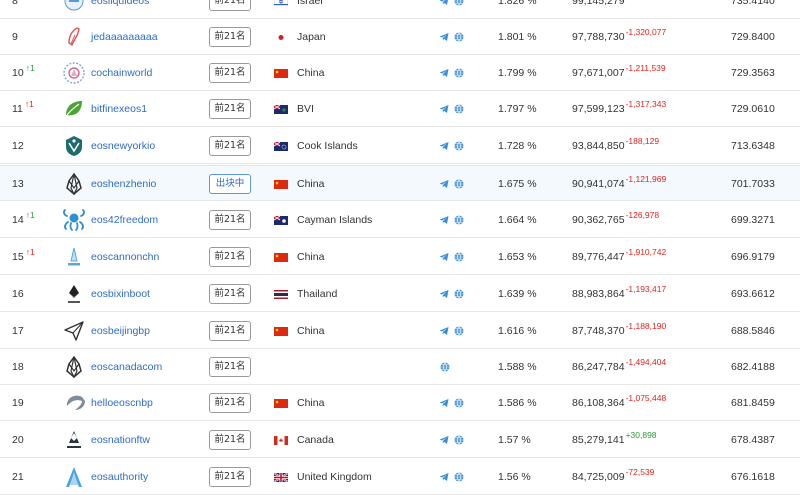 This screenshot has width=800, height=495. Describe the element at coordinates (120, 9) in the screenshot. I see `producer-name-link: eosliquideos` at that location.